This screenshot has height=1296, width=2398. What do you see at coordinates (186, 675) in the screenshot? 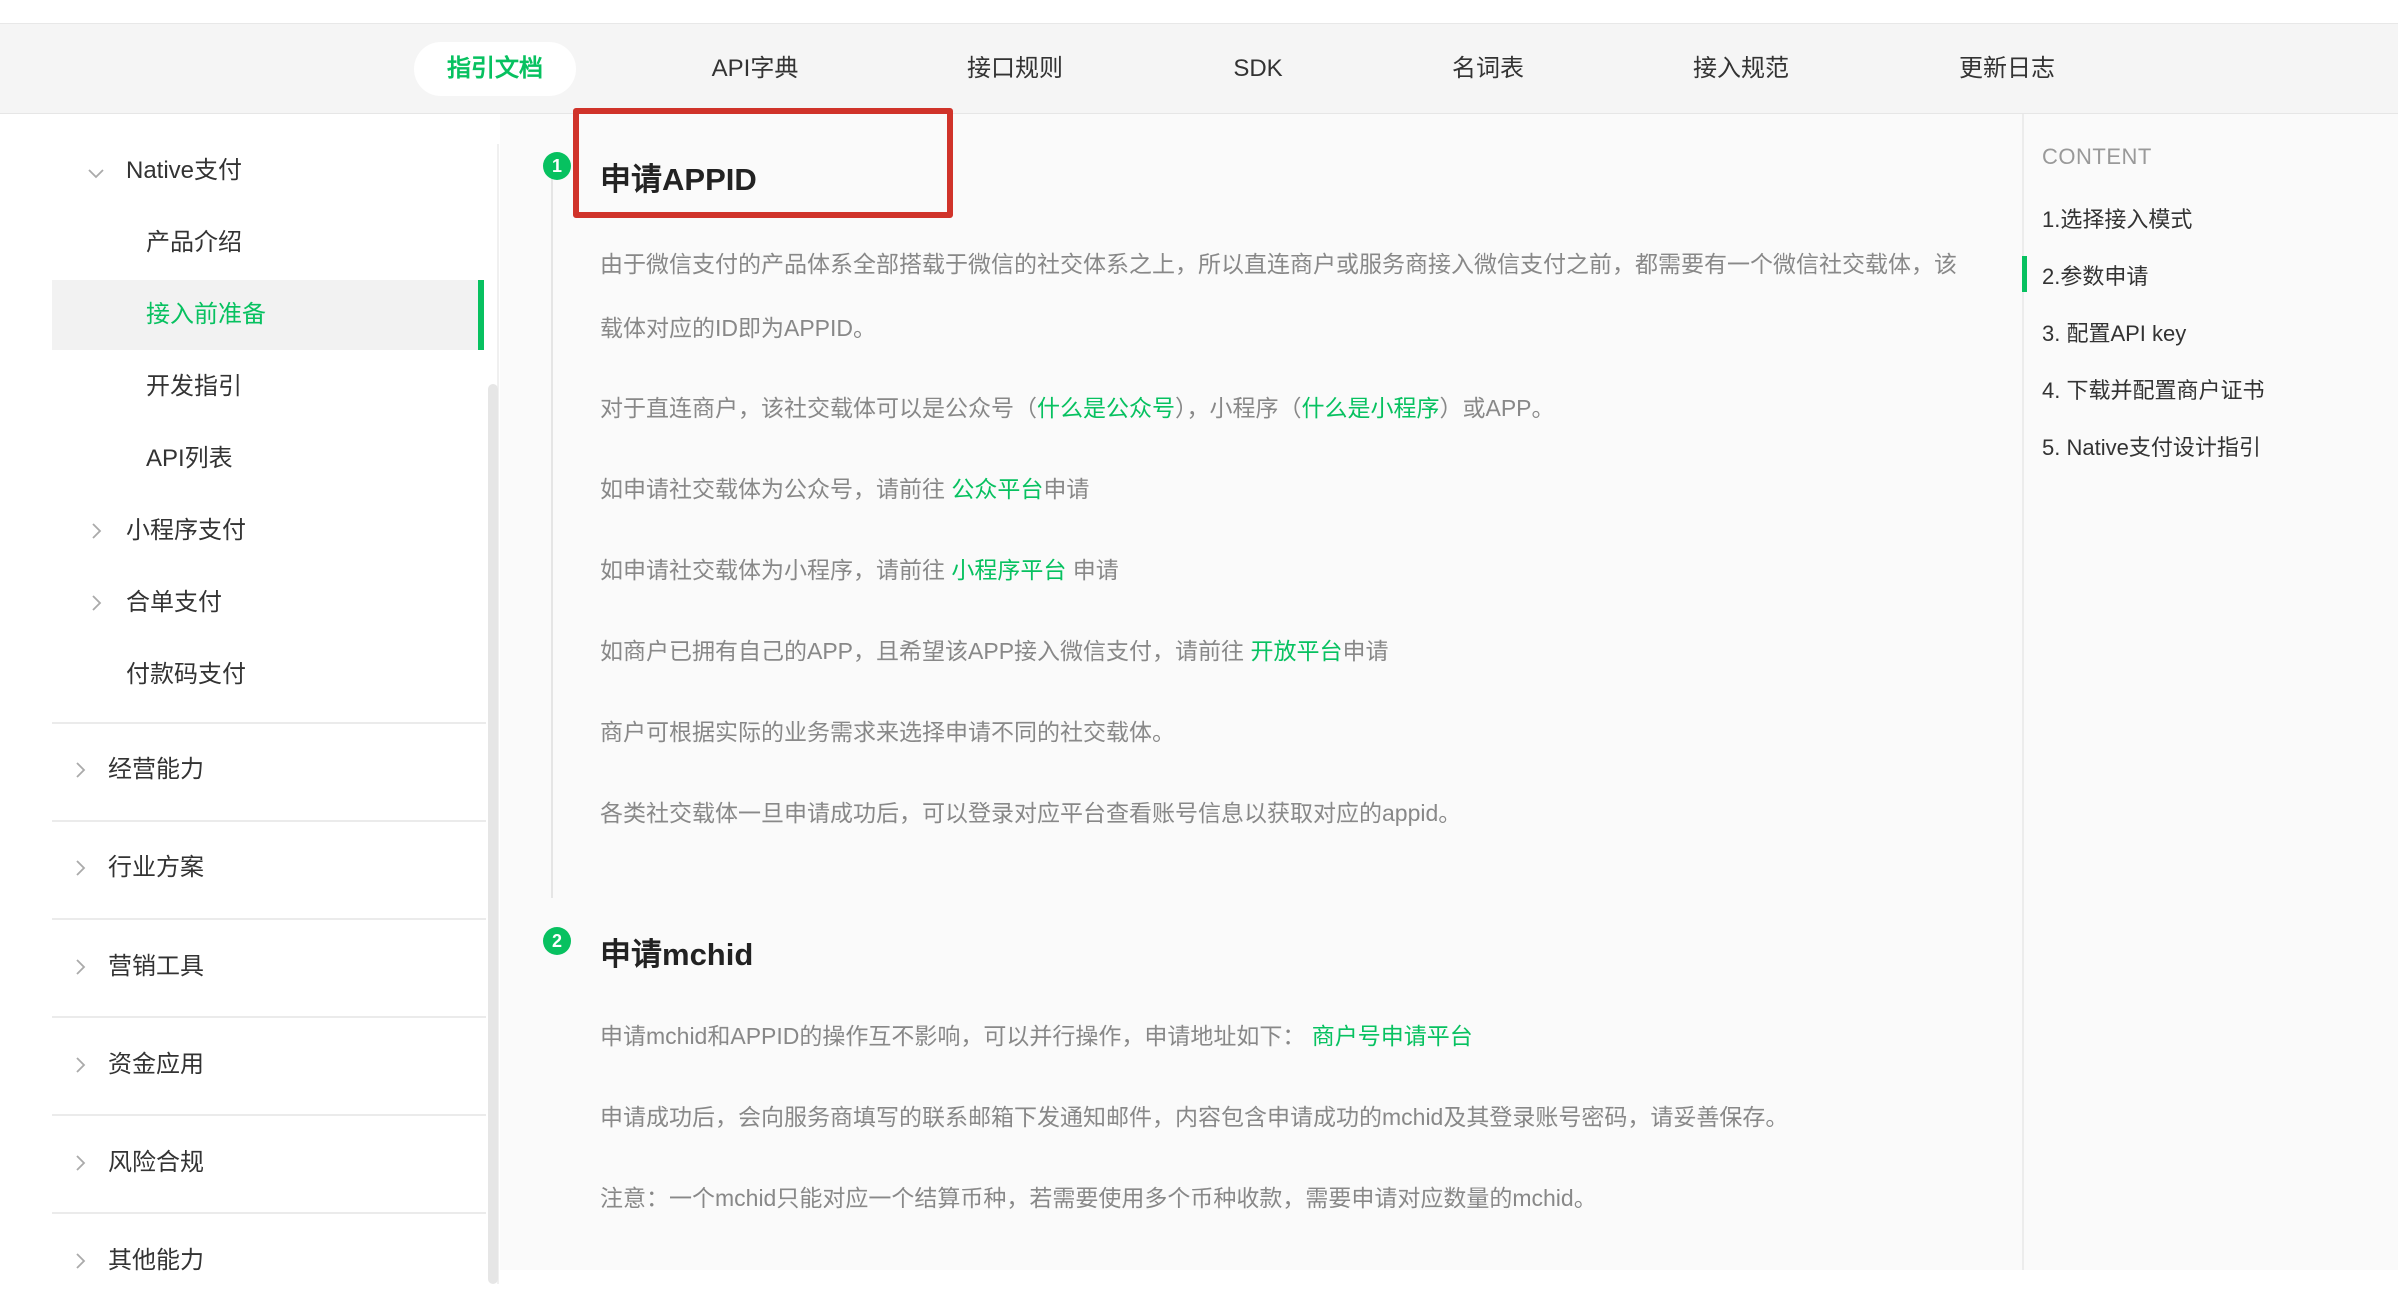
I see `sidebar-item-paycode: 付款码支付` at bounding box center [186, 675].